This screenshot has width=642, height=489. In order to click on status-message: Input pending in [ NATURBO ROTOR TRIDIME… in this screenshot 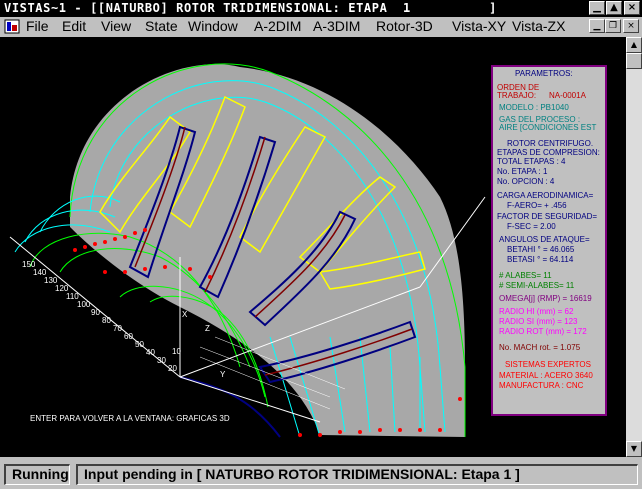, I will do `click(357, 474)`.